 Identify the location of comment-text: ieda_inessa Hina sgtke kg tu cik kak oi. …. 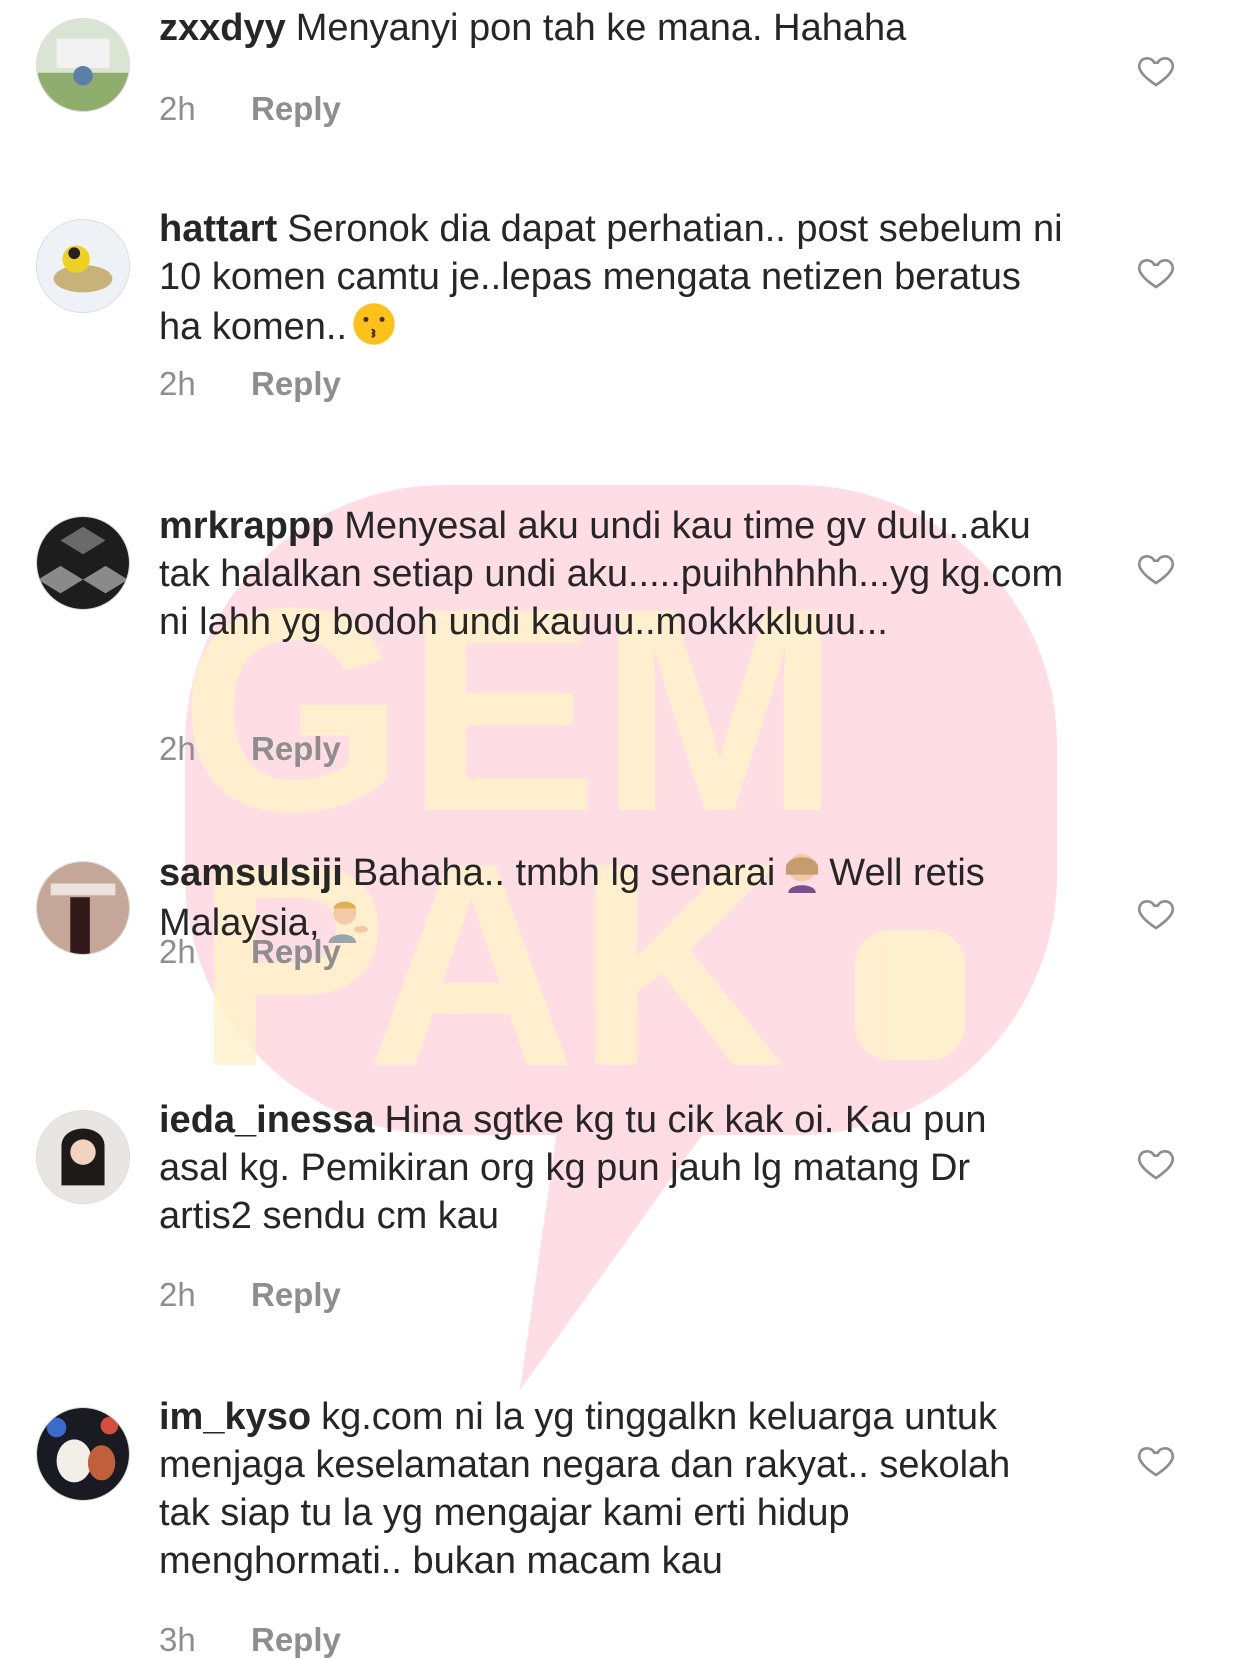
(611, 1168).